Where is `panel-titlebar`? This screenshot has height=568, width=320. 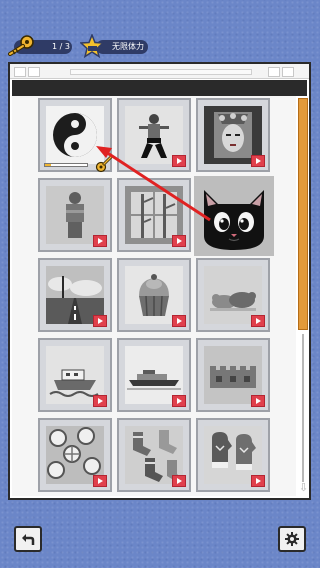
panel-titlebar is located at coordinates (159, 71).